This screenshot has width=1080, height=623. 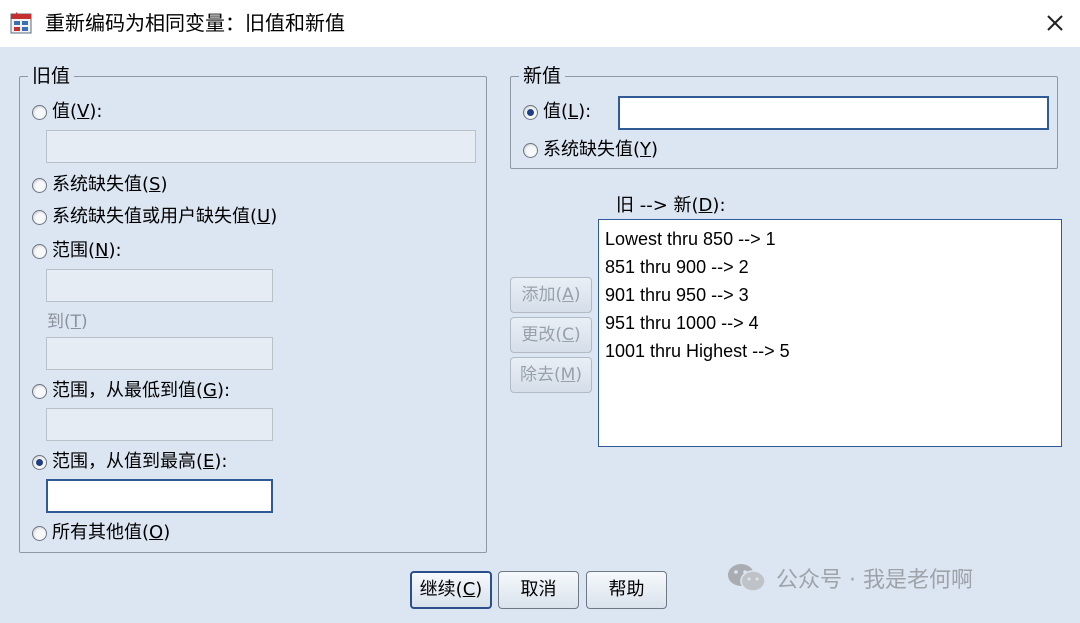 What do you see at coordinates (101, 533) in the screenshot?
I see `old-all-other-radio: 所有其他值(O)` at bounding box center [101, 533].